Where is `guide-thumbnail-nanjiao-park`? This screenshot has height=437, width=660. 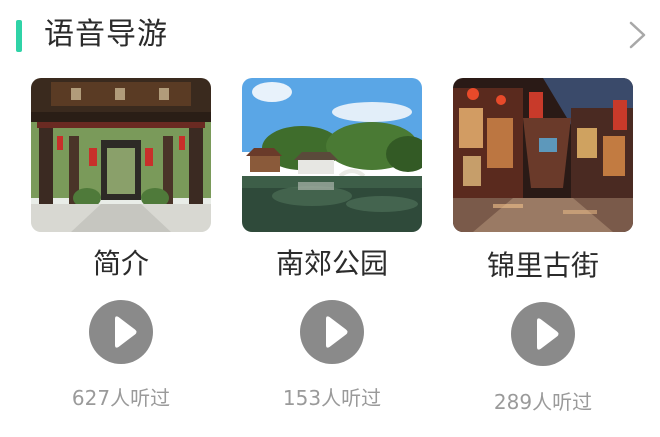
guide-thumbnail-nanjiao-park is located at coordinates (332, 155).